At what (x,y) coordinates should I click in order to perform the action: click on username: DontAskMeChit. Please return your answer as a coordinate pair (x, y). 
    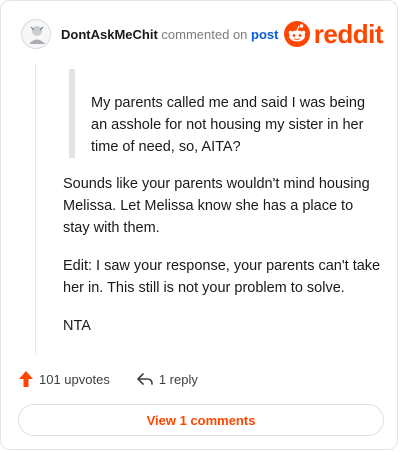
    Looking at the image, I should click on (109, 34).